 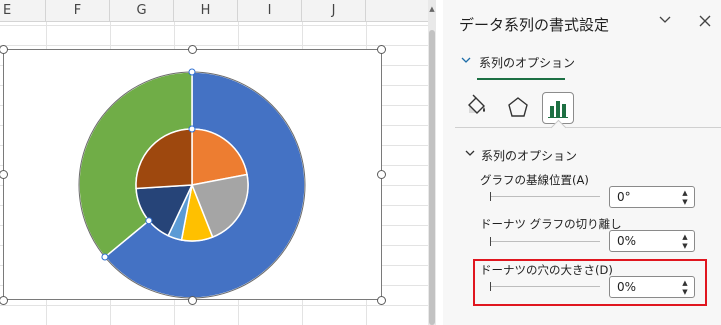 I want to click on column-header-i: I, so click(x=270, y=10).